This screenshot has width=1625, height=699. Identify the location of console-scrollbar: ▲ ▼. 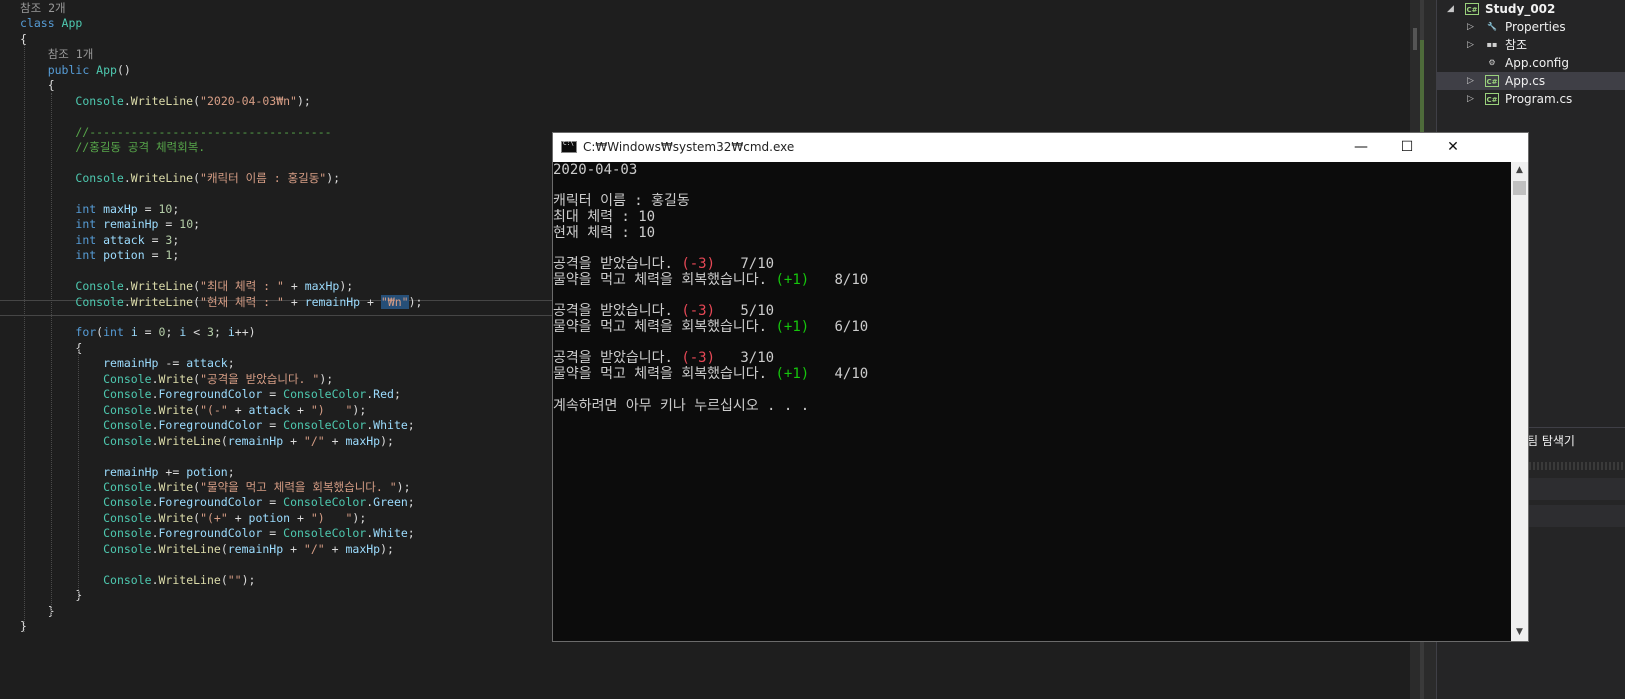
(1519, 401).